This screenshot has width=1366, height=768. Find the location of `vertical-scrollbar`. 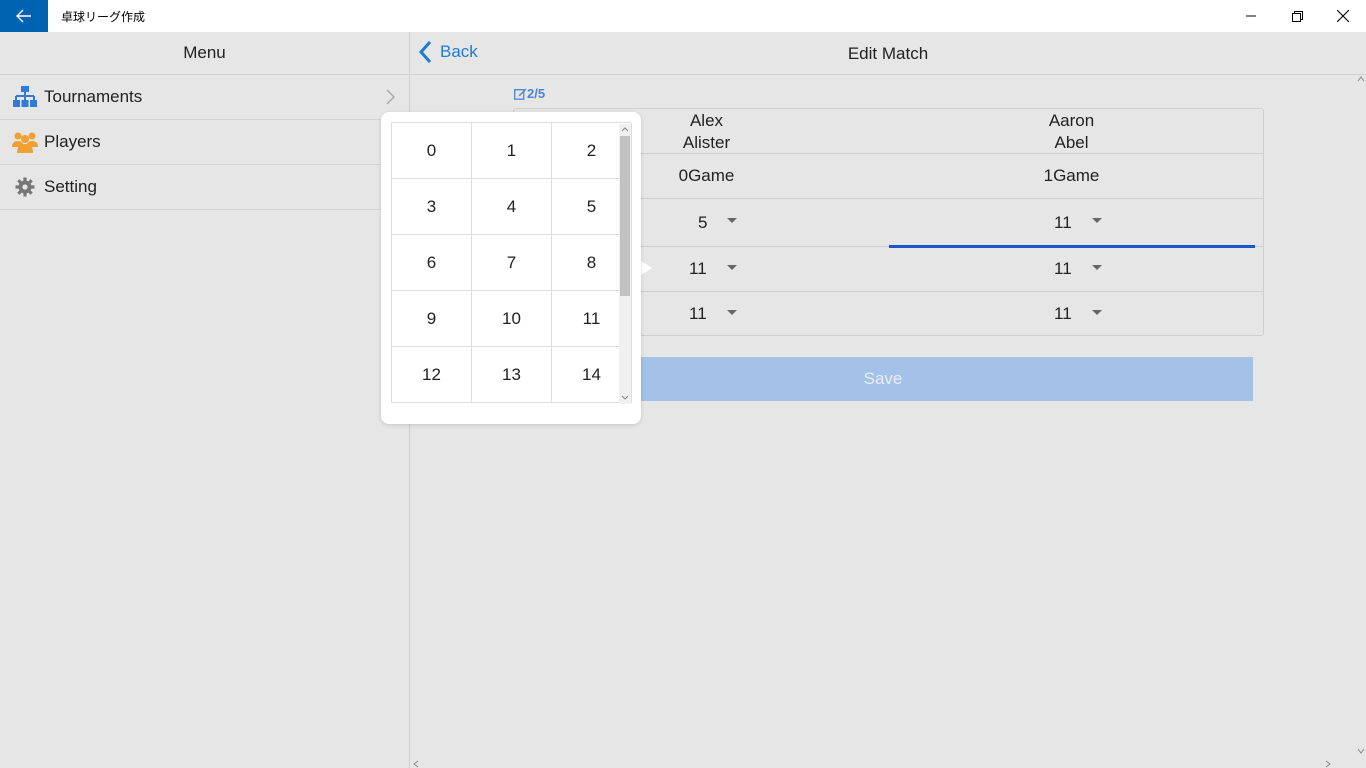

vertical-scrollbar is located at coordinates (1361, 415).